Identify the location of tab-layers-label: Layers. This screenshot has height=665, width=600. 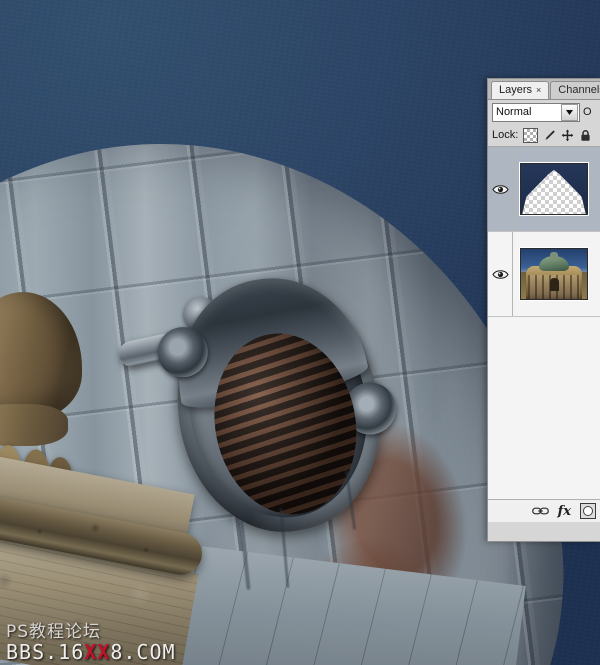
(516, 90).